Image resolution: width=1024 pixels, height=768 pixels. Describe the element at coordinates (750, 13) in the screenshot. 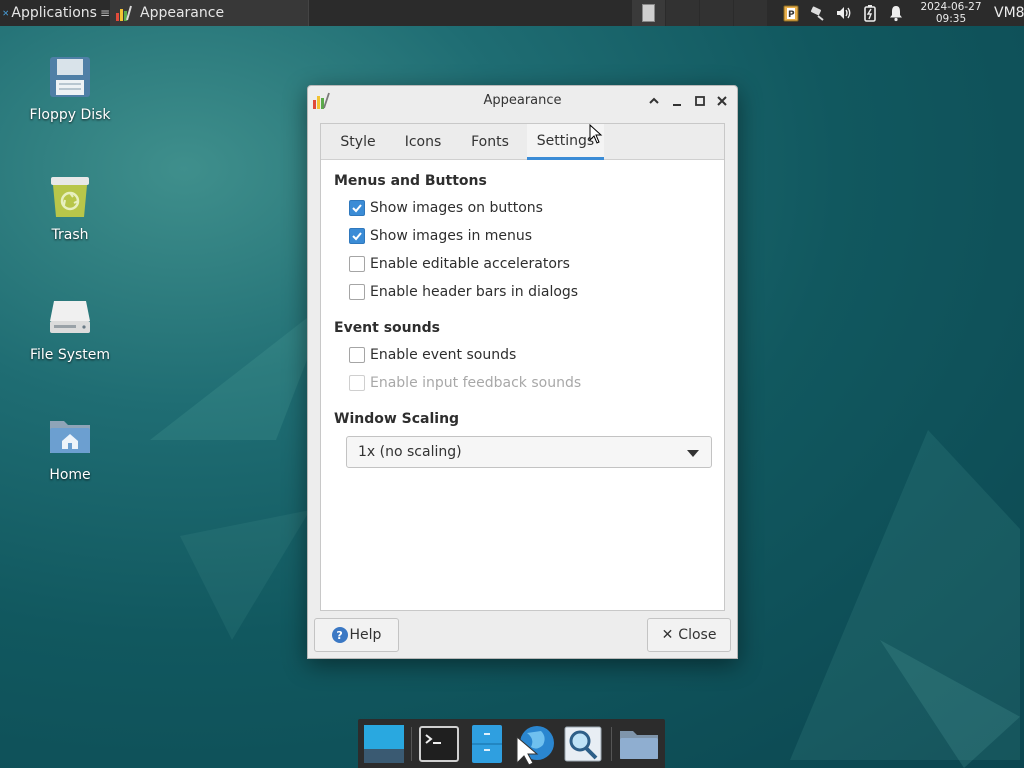

I see `workspace-4-button` at that location.